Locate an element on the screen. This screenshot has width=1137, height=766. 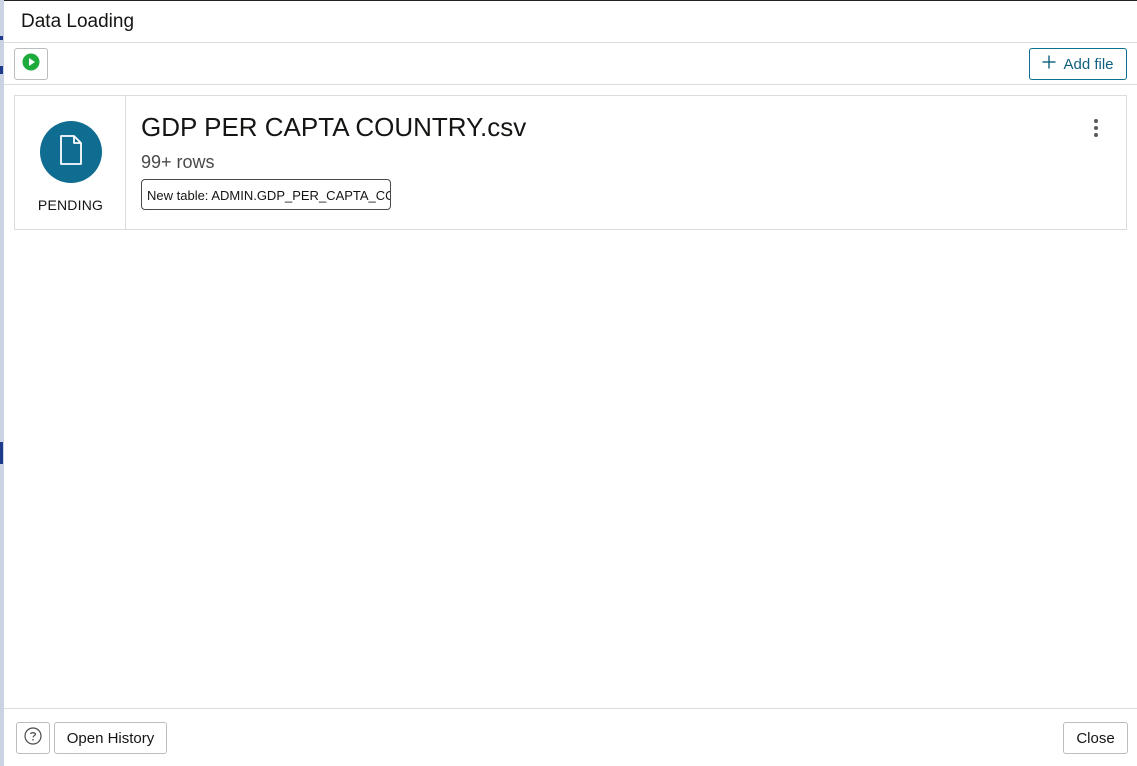
play-circle-icon is located at coordinates (31, 64).